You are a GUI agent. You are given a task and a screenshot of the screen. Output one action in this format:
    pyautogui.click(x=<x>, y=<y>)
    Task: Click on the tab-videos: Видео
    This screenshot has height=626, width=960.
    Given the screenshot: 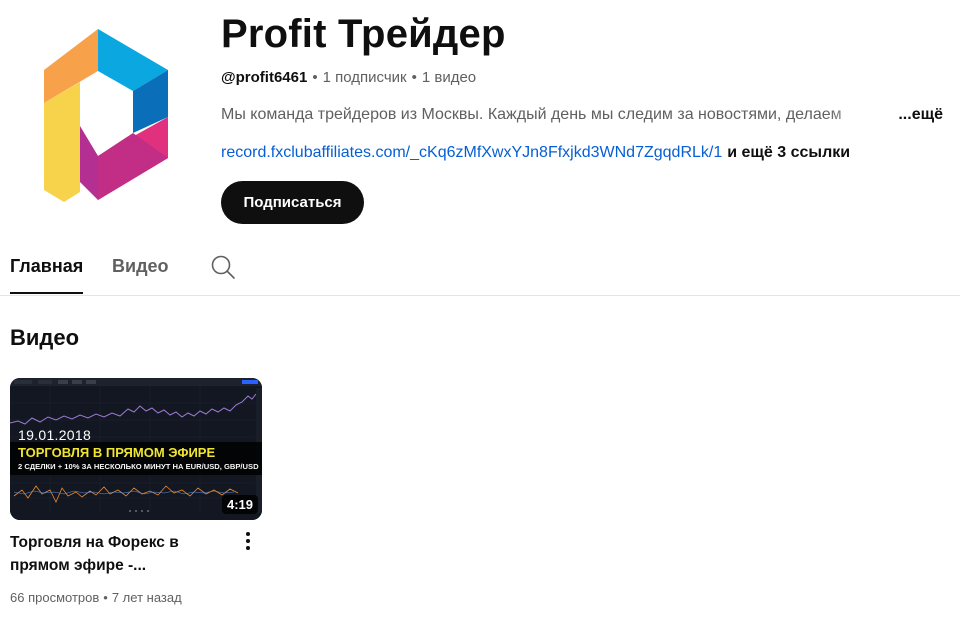 What is the action you would take?
    pyautogui.click(x=140, y=266)
    